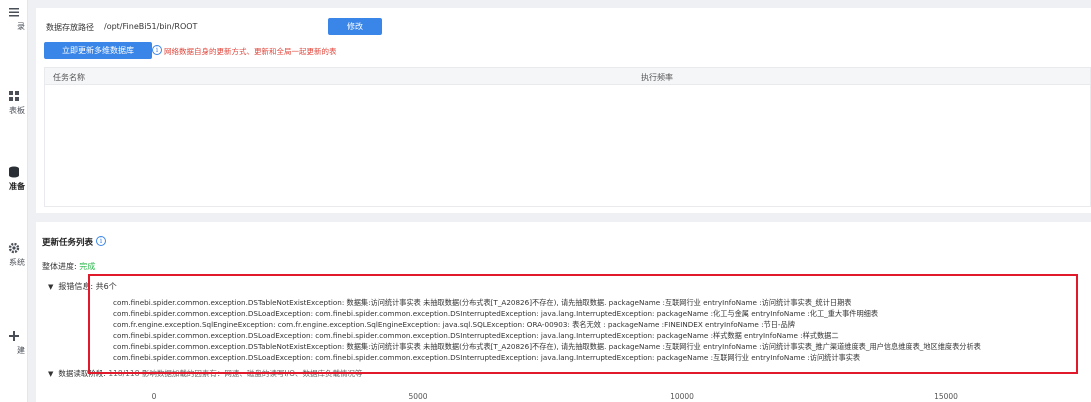 The width and height of the screenshot is (1091, 402). What do you see at coordinates (682, 396) in the screenshot?
I see `axis-tick: 10000` at bounding box center [682, 396].